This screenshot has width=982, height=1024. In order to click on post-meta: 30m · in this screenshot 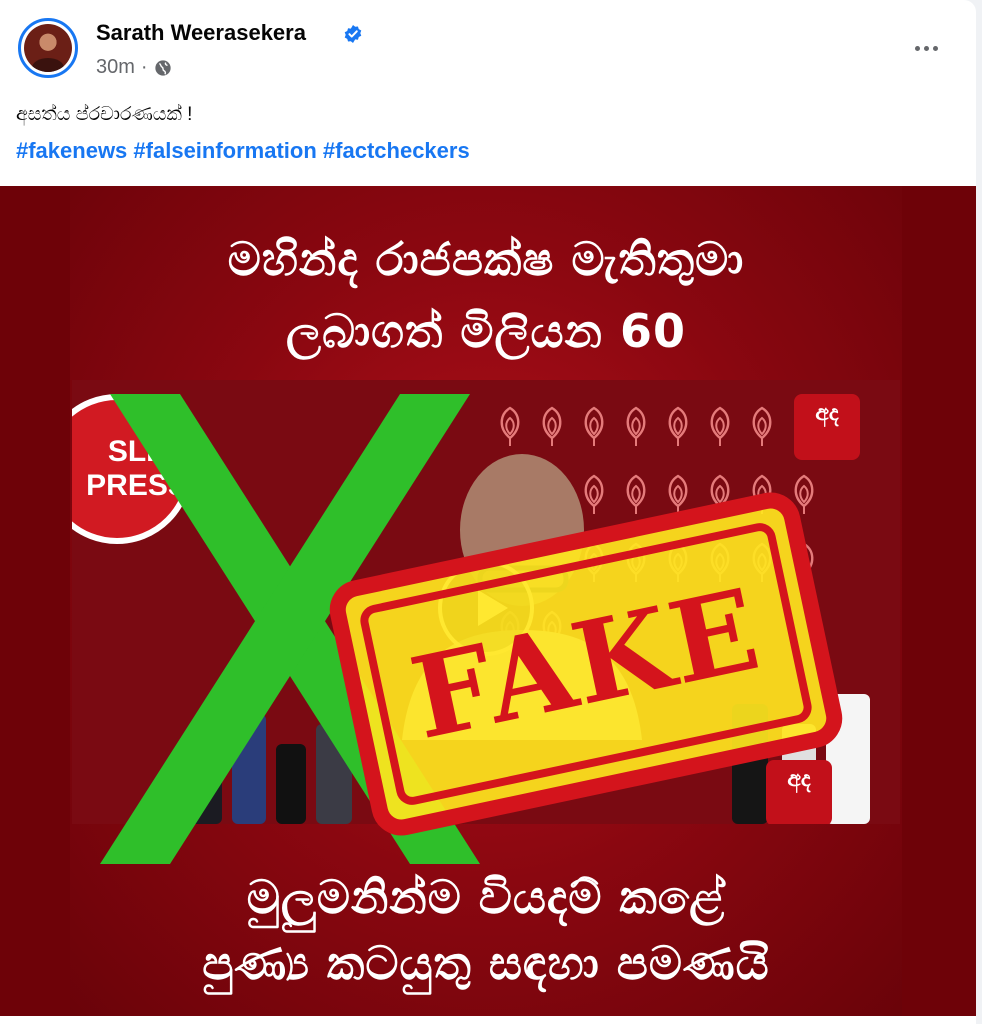, I will do `click(134, 67)`.